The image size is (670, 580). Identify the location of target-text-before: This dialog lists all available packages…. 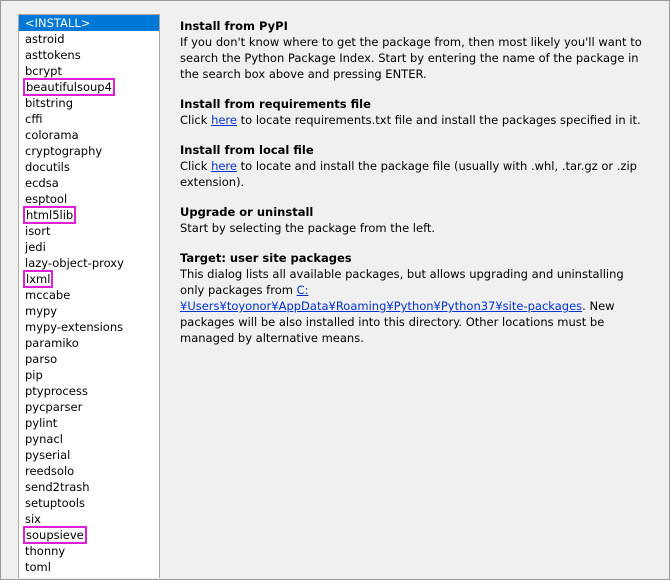
(402, 282).